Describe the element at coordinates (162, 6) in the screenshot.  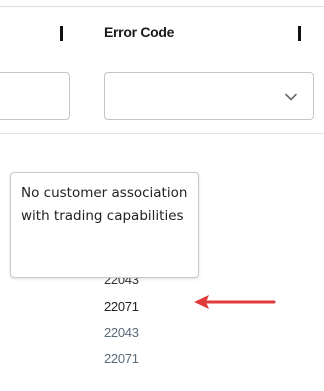
I see `header-top-divider` at that location.